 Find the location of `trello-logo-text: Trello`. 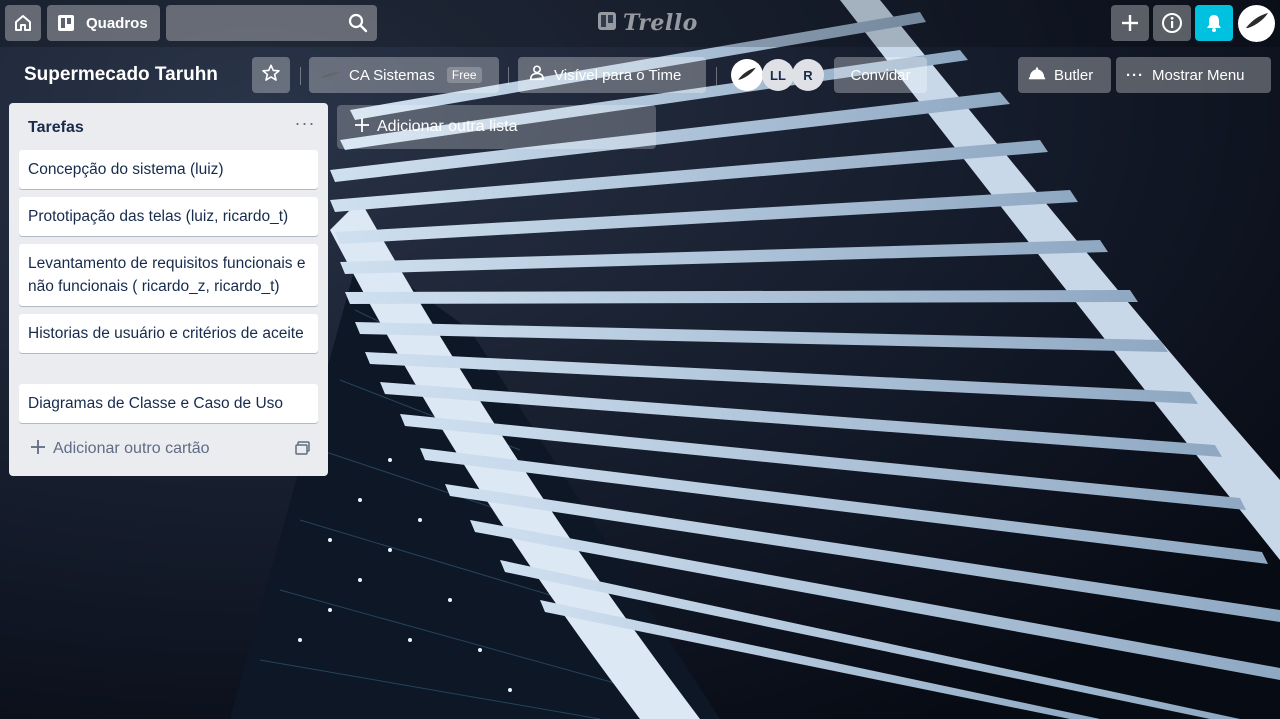

trello-logo-text: Trello is located at coordinates (660, 23).